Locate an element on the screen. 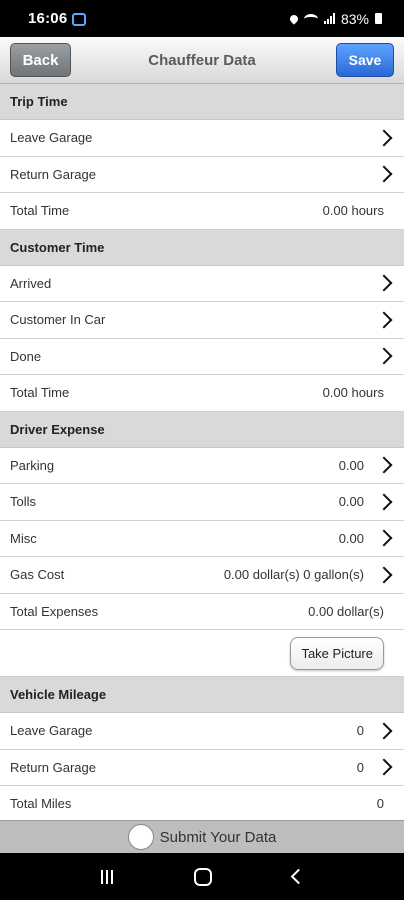 The height and width of the screenshot is (900, 404). row-label: Arrived is located at coordinates (31, 283).